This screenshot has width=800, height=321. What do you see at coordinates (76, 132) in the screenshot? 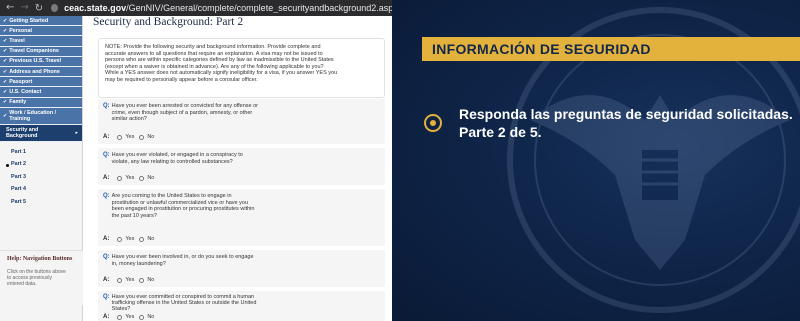
I see `arrow-right-icon: ▸` at bounding box center [76, 132].